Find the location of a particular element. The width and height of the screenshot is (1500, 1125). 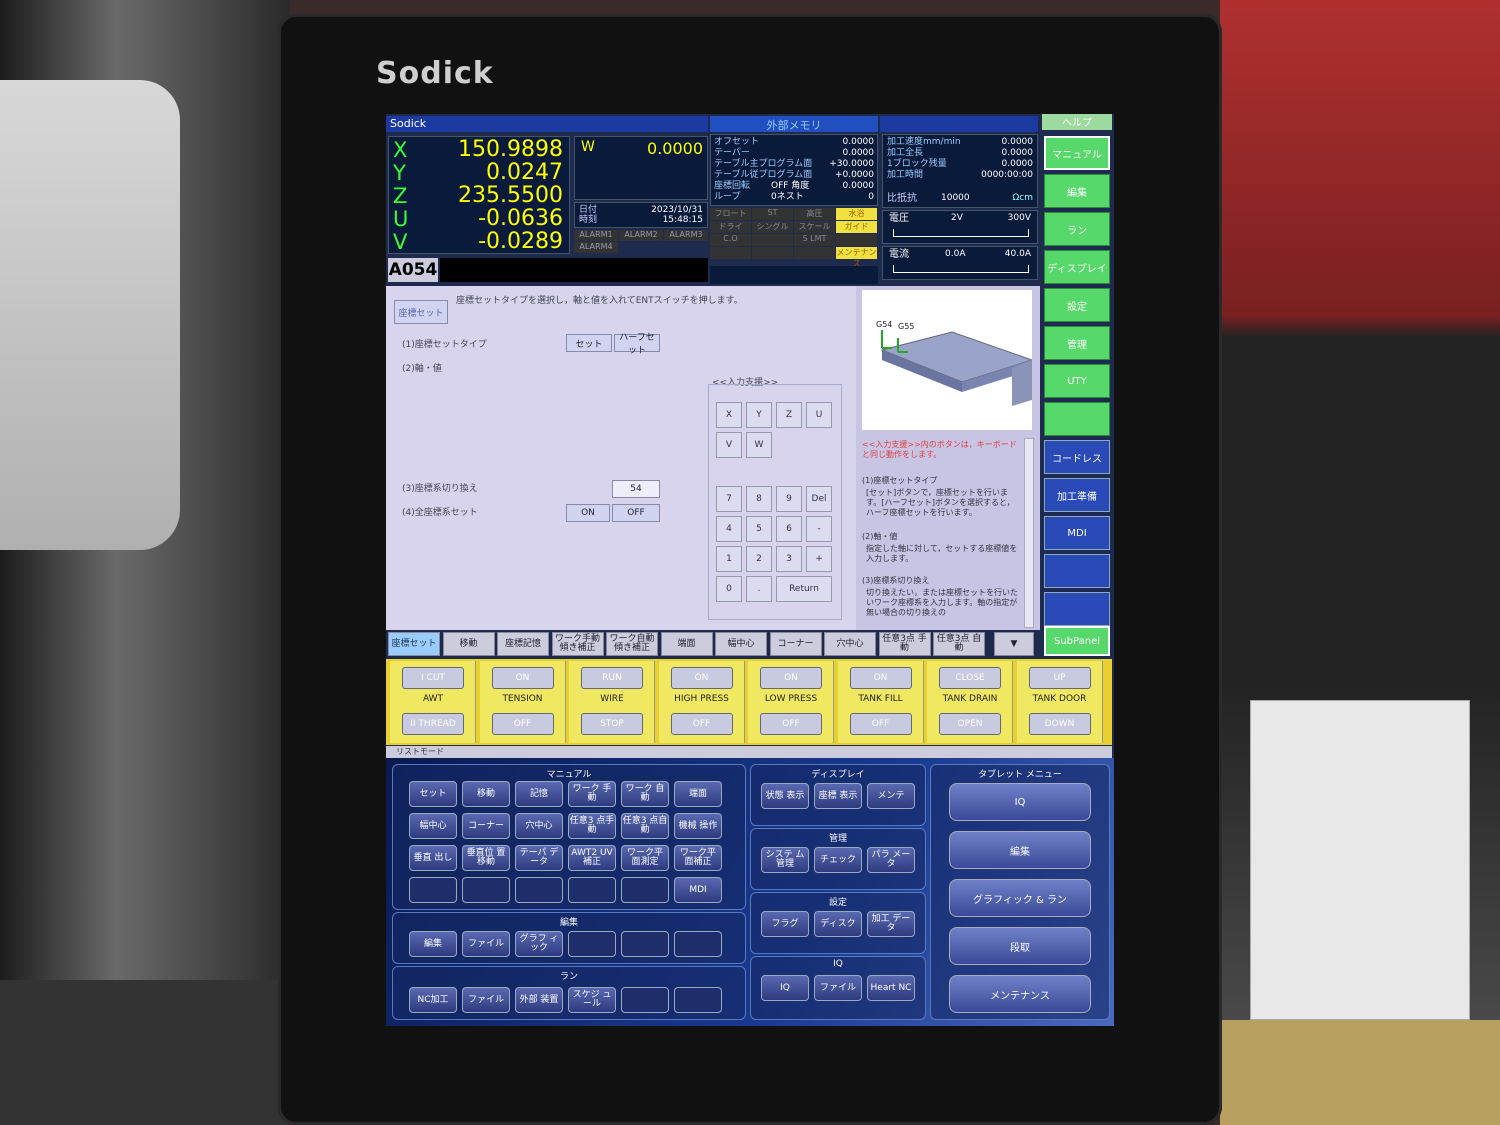

menu-key: システ ム管理 is located at coordinates (785, 860).